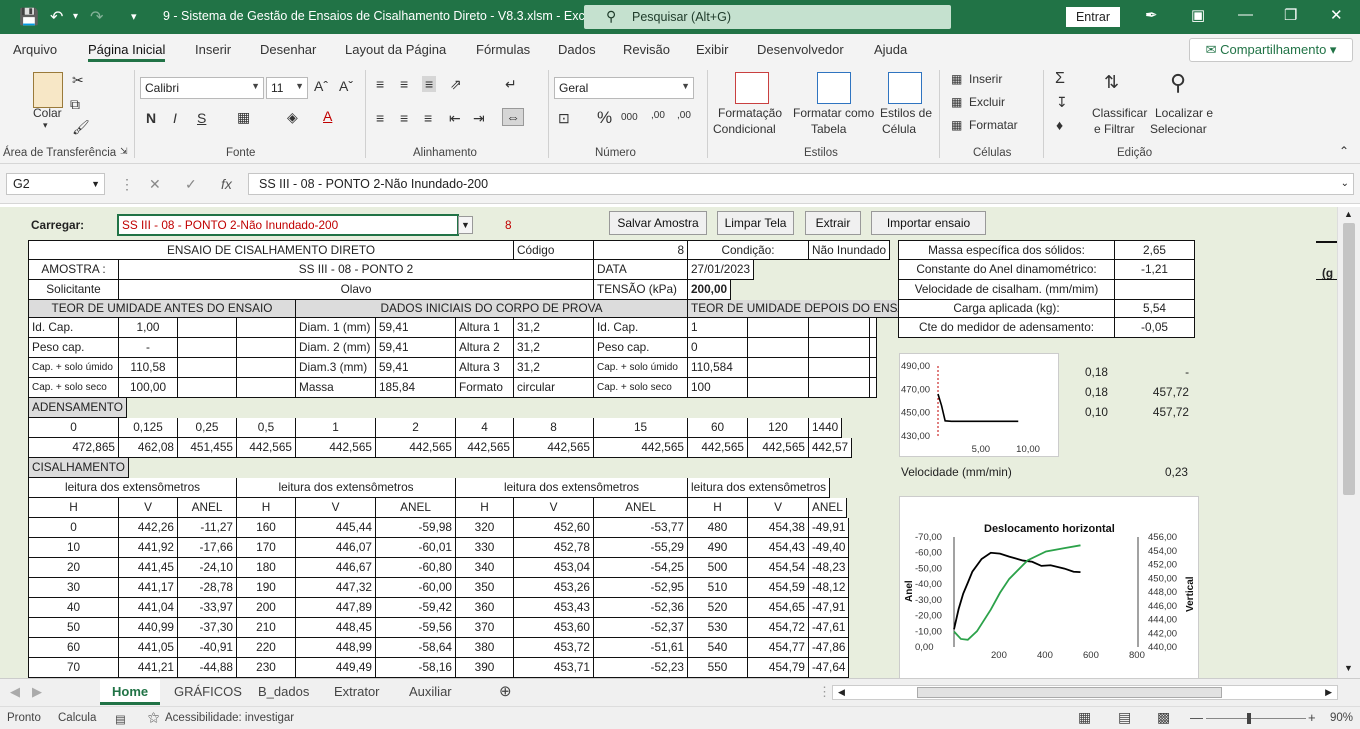  Describe the element at coordinates (207, 668) in the screenshot. I see `cisalhamento-cell: -44,88` at that location.